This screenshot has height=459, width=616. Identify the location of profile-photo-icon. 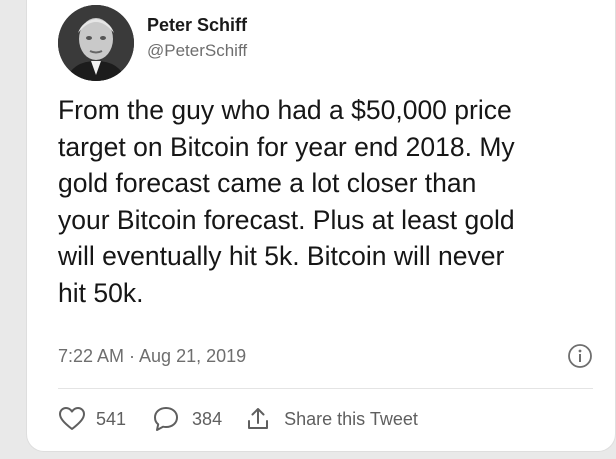
(96, 43).